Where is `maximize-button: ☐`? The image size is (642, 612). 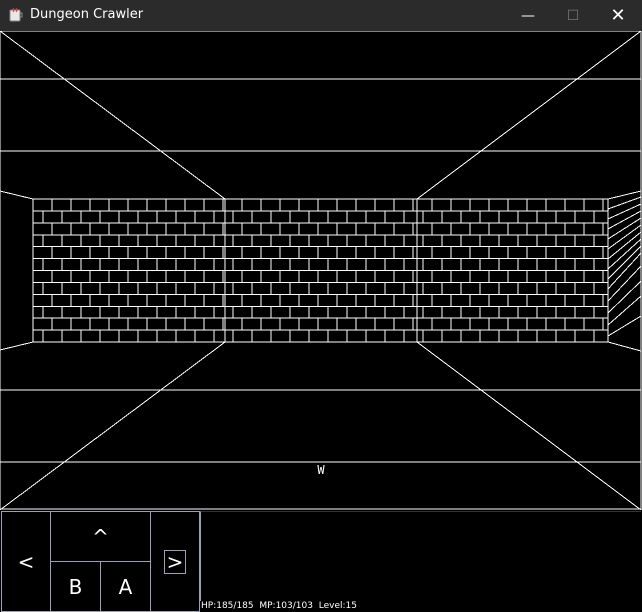
maximize-button: ☐ is located at coordinates (573, 15).